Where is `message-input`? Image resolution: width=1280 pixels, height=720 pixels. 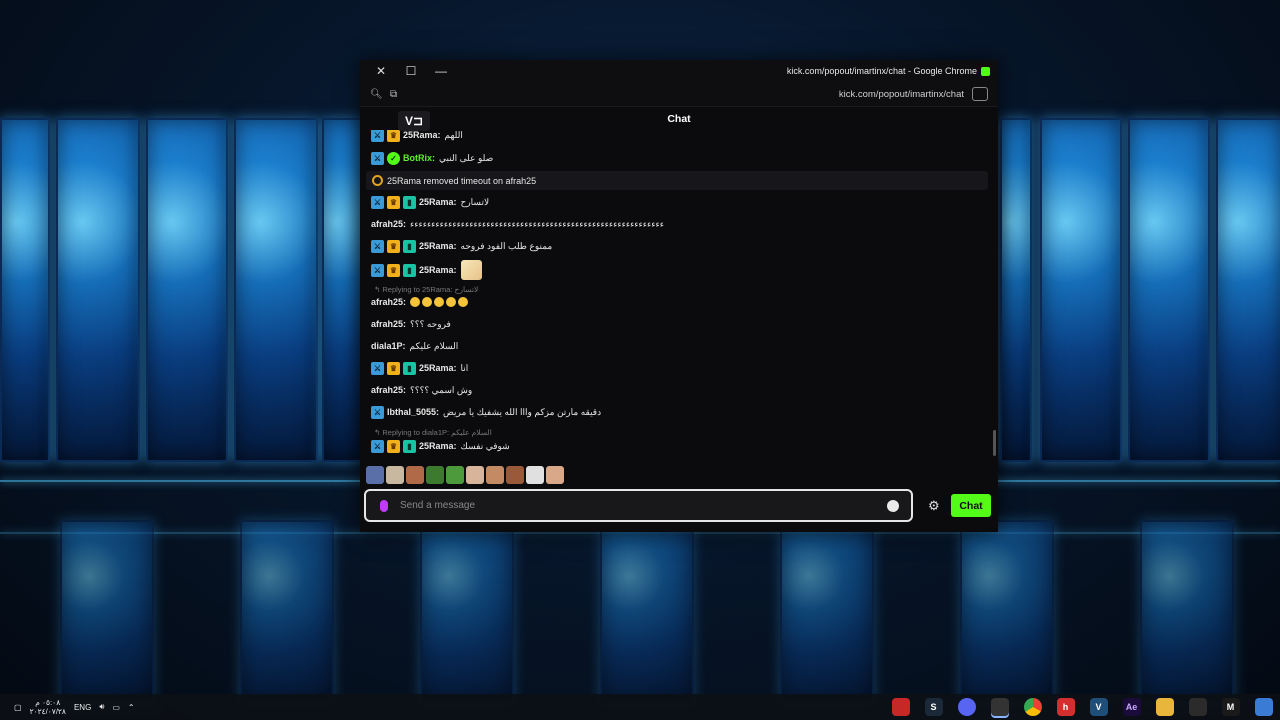
message-input is located at coordinates (642, 505).